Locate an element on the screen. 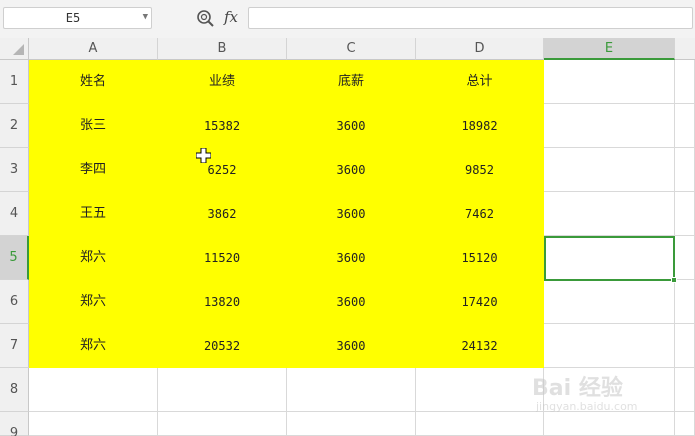 This screenshot has height=436, width=695. cell-e4 is located at coordinates (609, 214).